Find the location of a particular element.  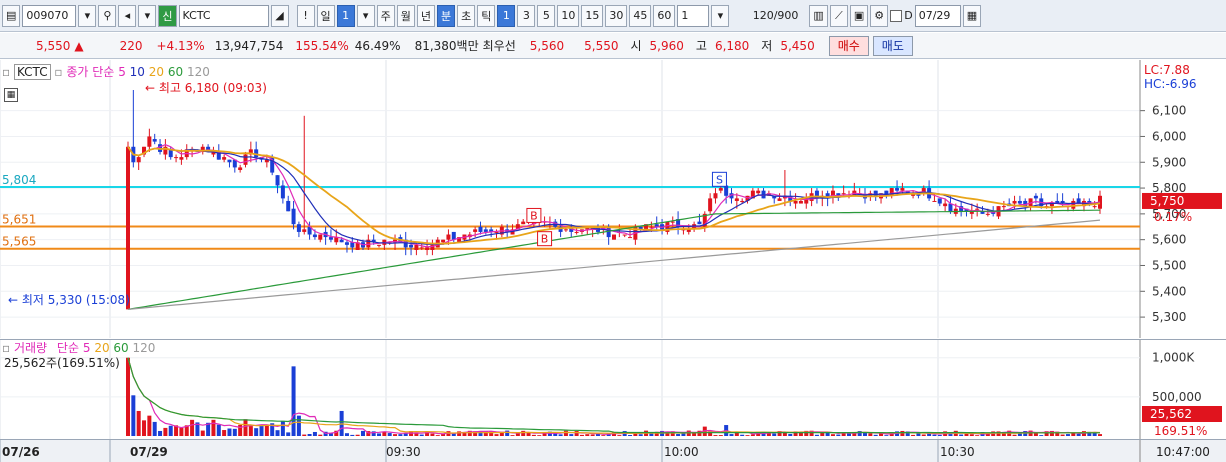

date-input: 07/29 is located at coordinates (937, 15).